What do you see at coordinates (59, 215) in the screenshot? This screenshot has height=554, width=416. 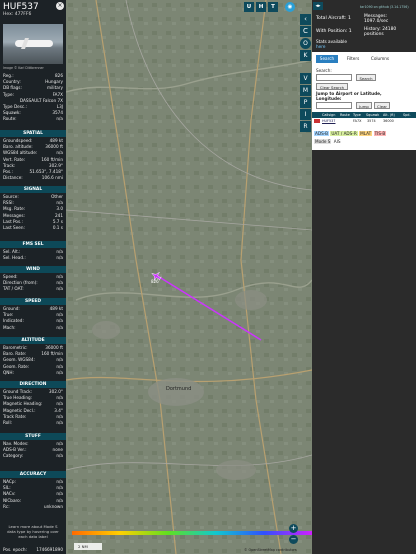 I see `field-value: 241` at bounding box center [59, 215].